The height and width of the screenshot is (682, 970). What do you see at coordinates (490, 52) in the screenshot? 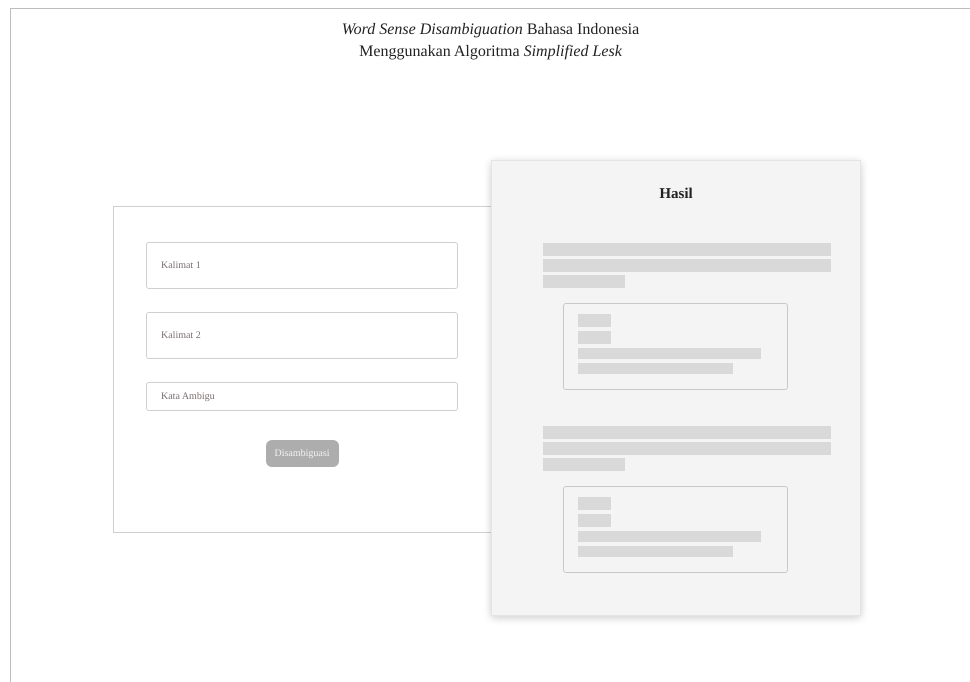
I see `page-title: Menggunakan Algoritma Simplified Lesk` at bounding box center [490, 52].